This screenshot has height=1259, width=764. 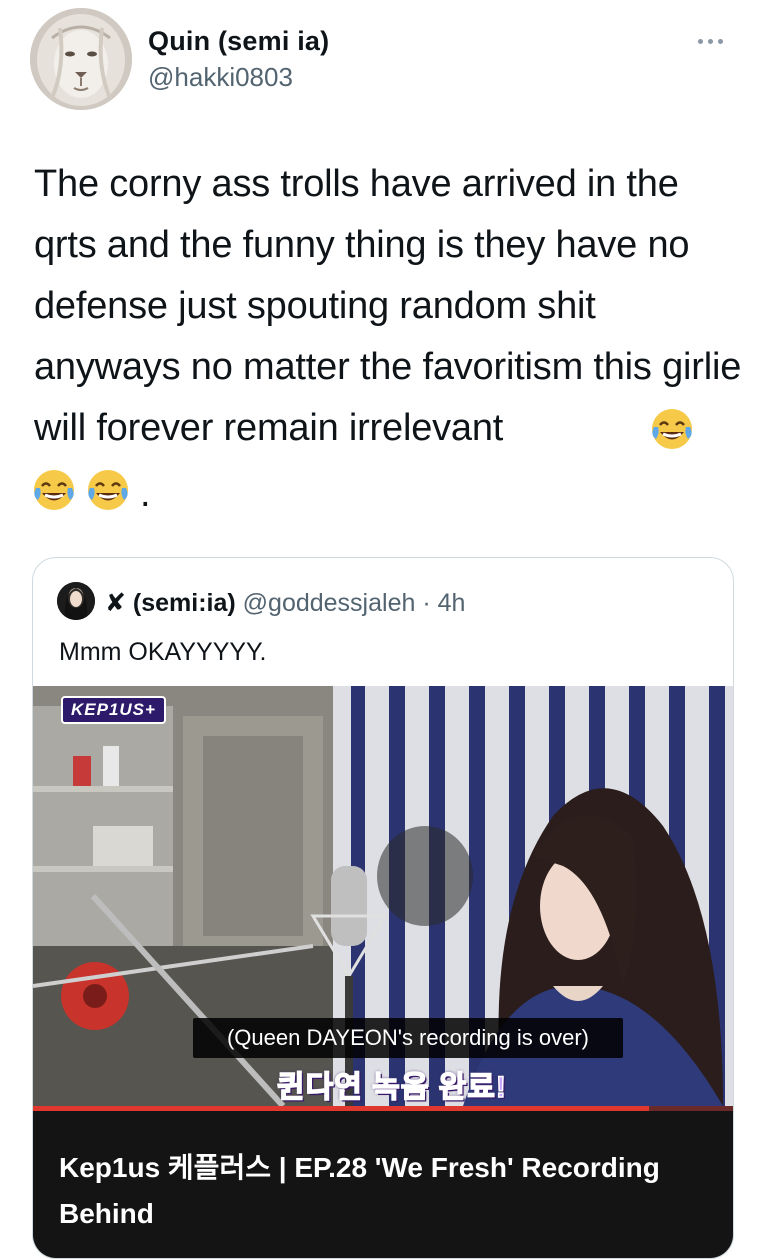 I want to click on subtitle-korean: 퀸다연 녹음 완료!, so click(x=391, y=1087).